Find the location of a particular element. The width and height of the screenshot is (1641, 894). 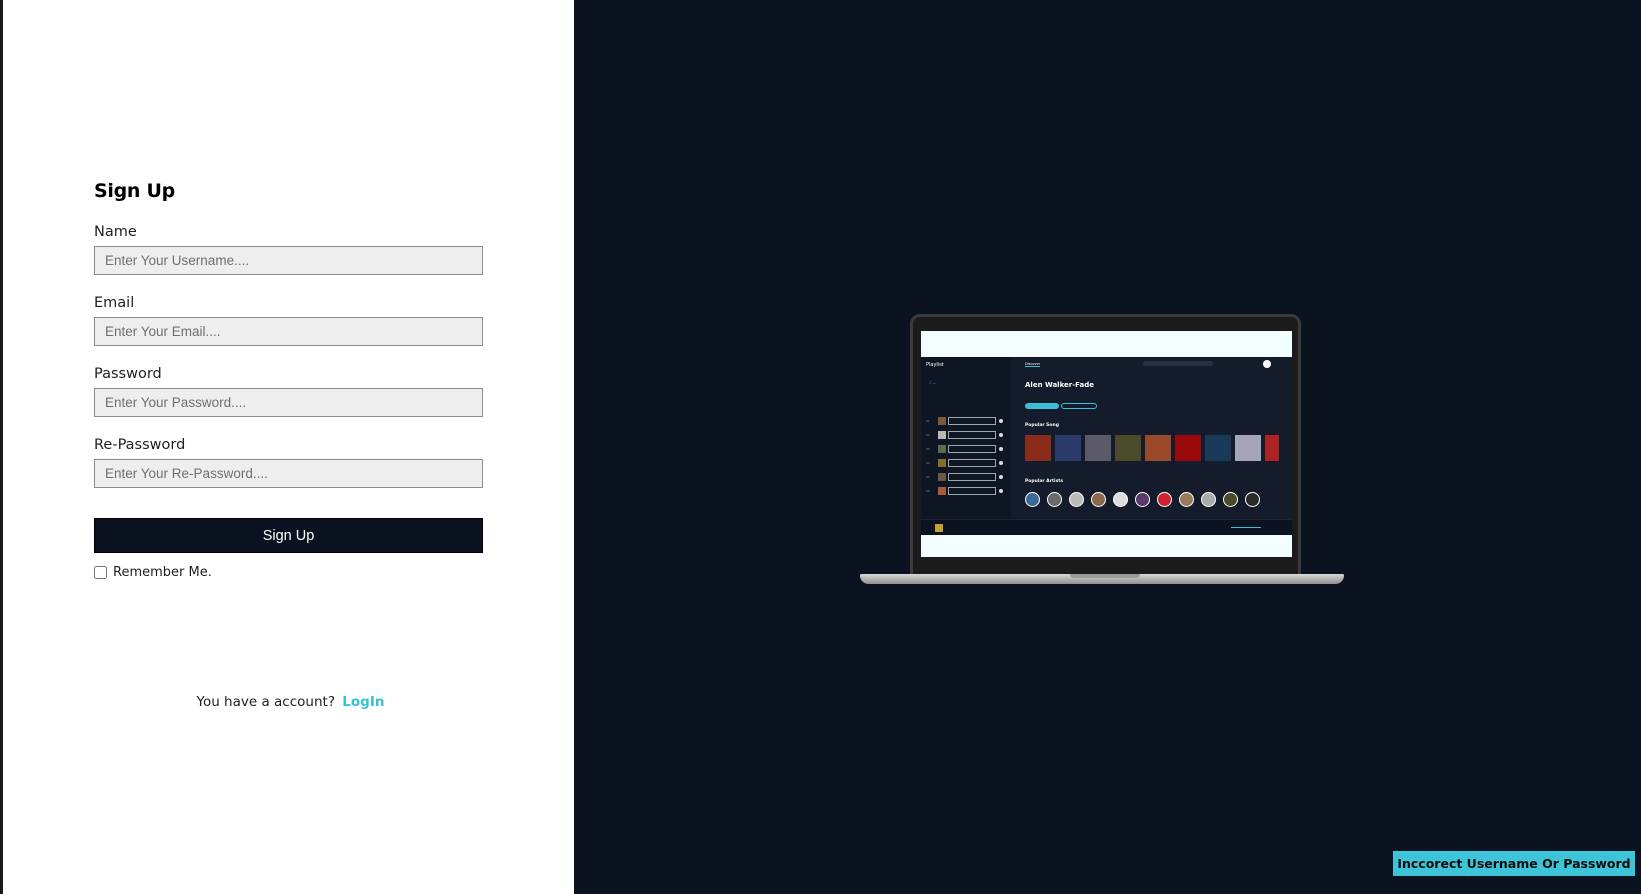

login-link: LogIn is located at coordinates (363, 702).